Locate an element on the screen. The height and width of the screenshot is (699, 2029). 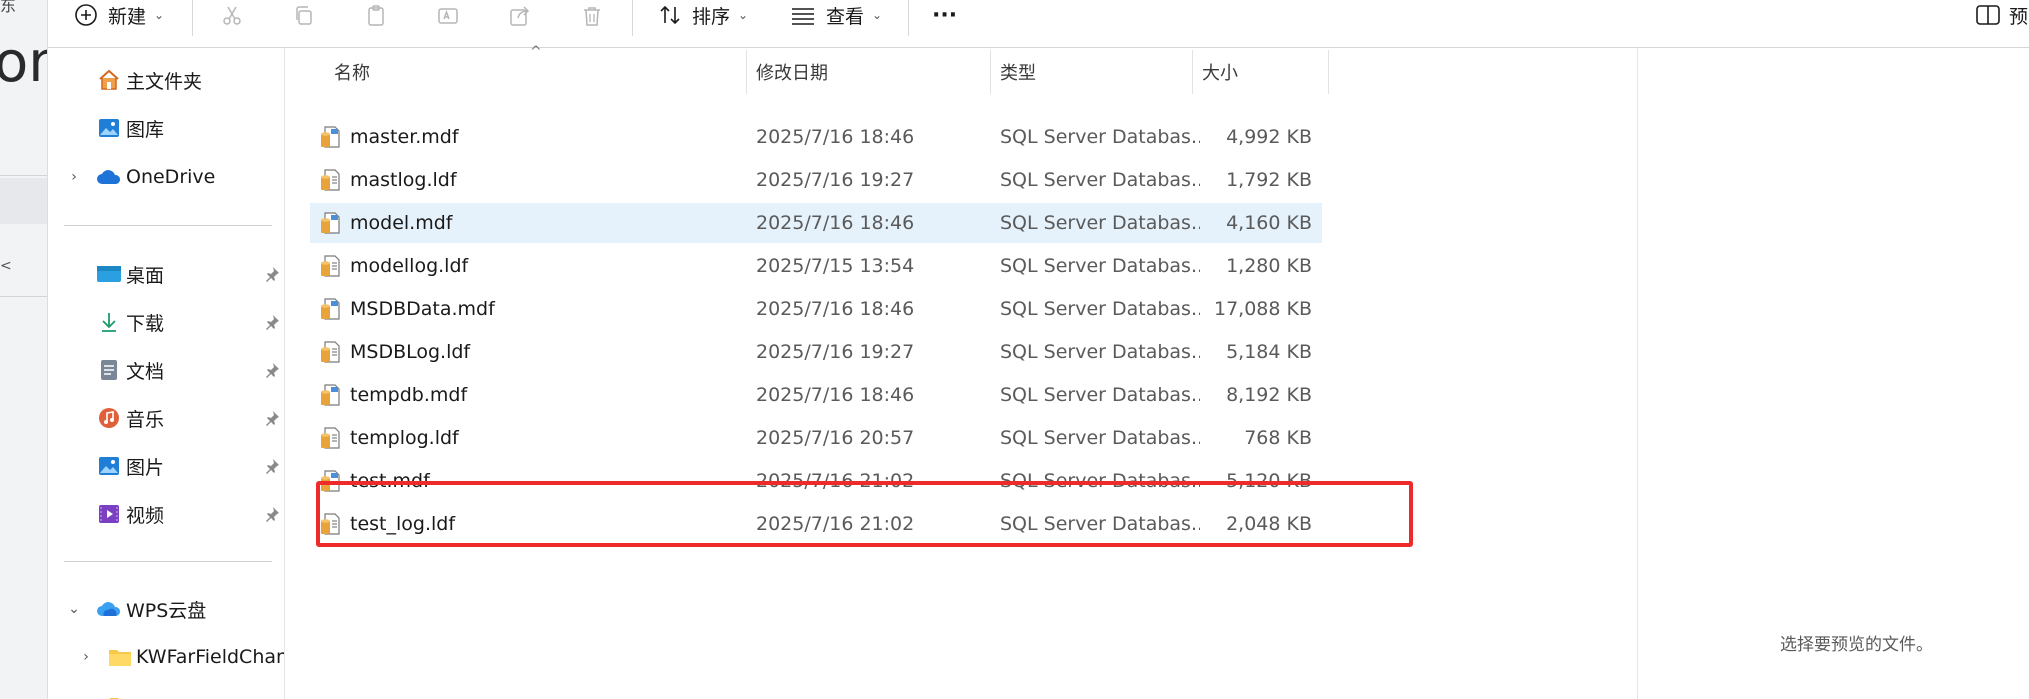
delete-icon is located at coordinates (592, 16).